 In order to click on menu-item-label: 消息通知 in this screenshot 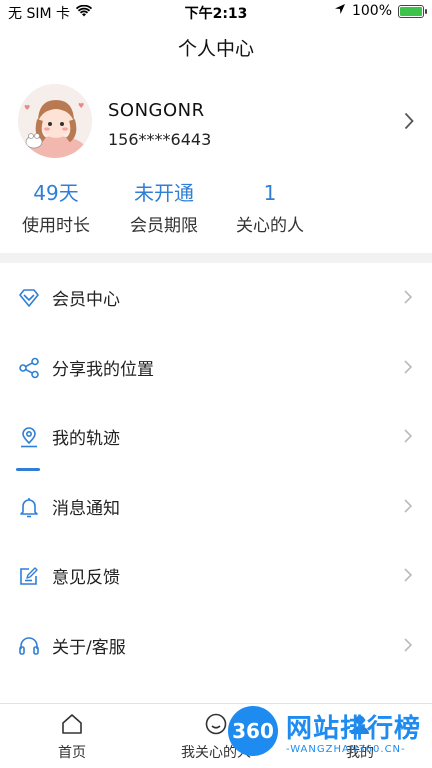, I will do `click(86, 508)`.